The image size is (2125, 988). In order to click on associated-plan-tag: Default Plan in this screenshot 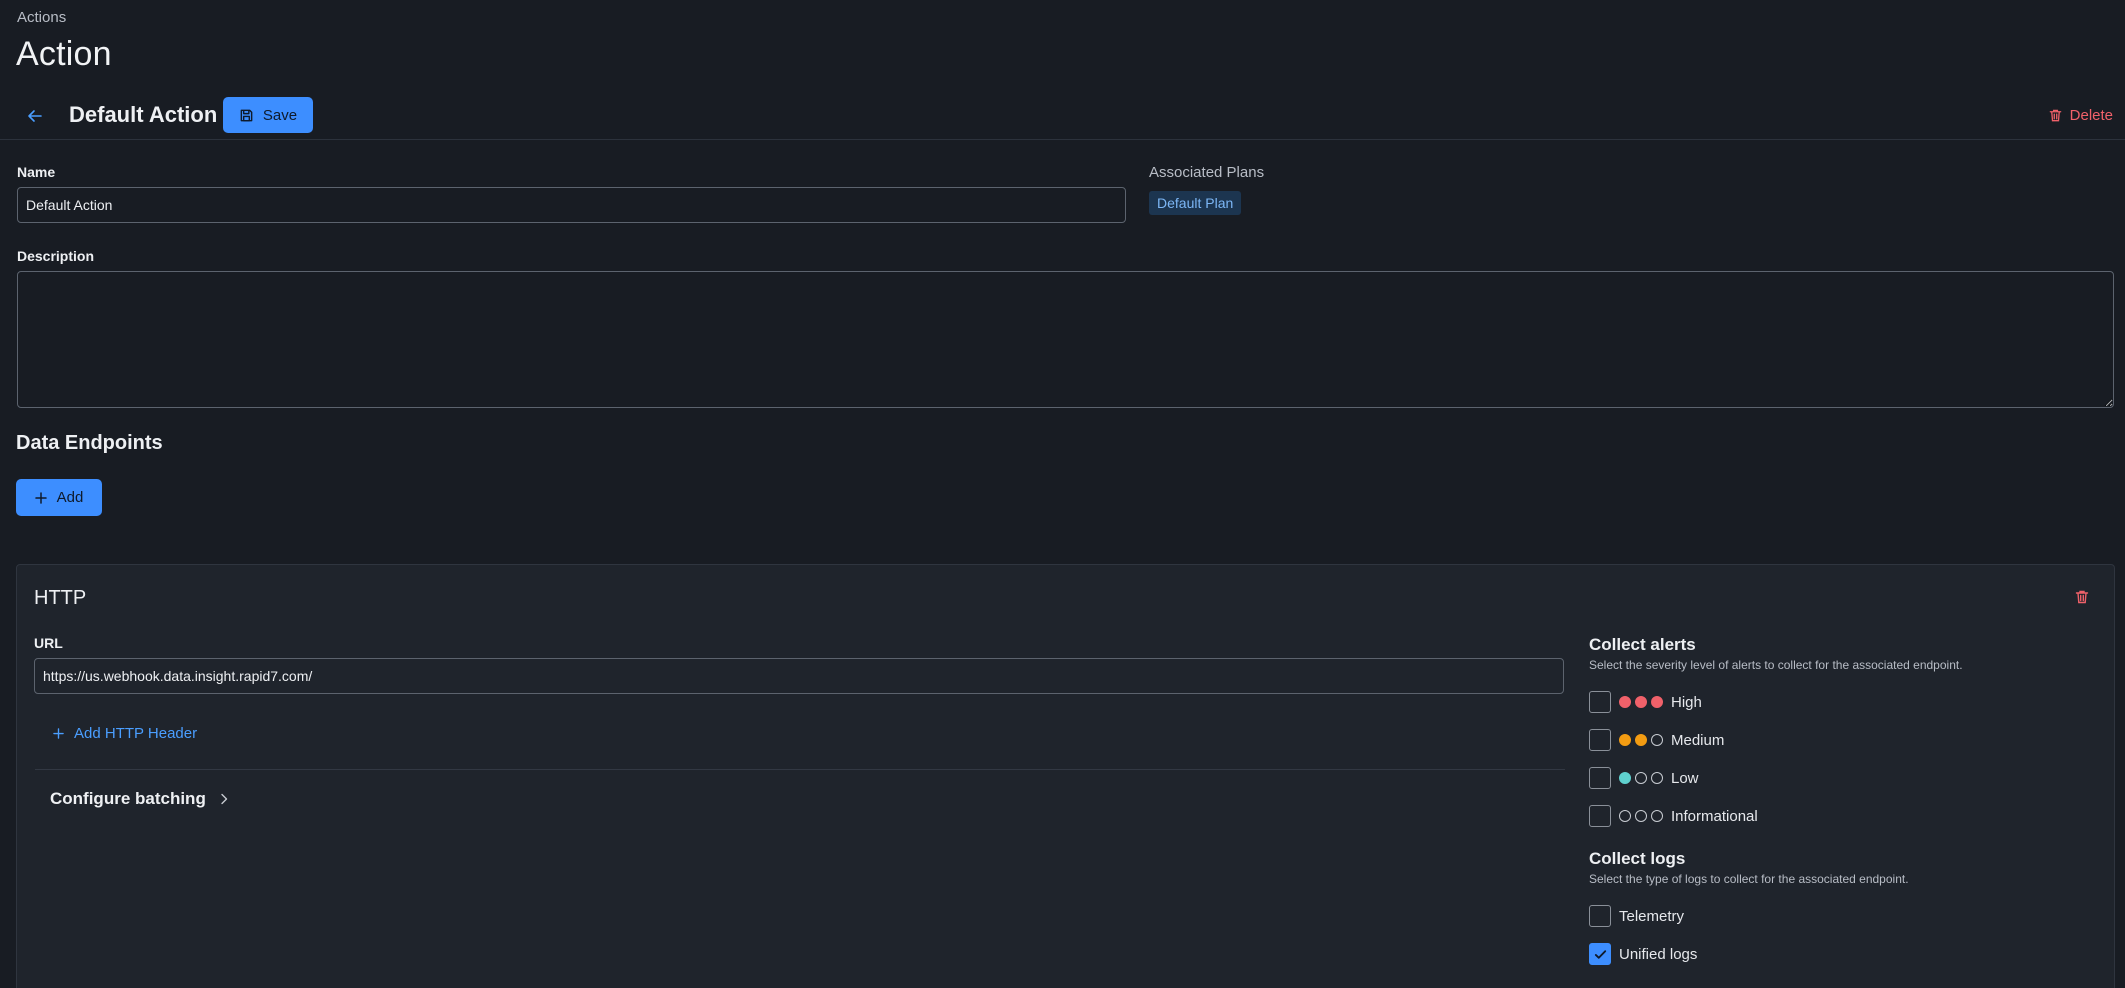, I will do `click(1195, 203)`.